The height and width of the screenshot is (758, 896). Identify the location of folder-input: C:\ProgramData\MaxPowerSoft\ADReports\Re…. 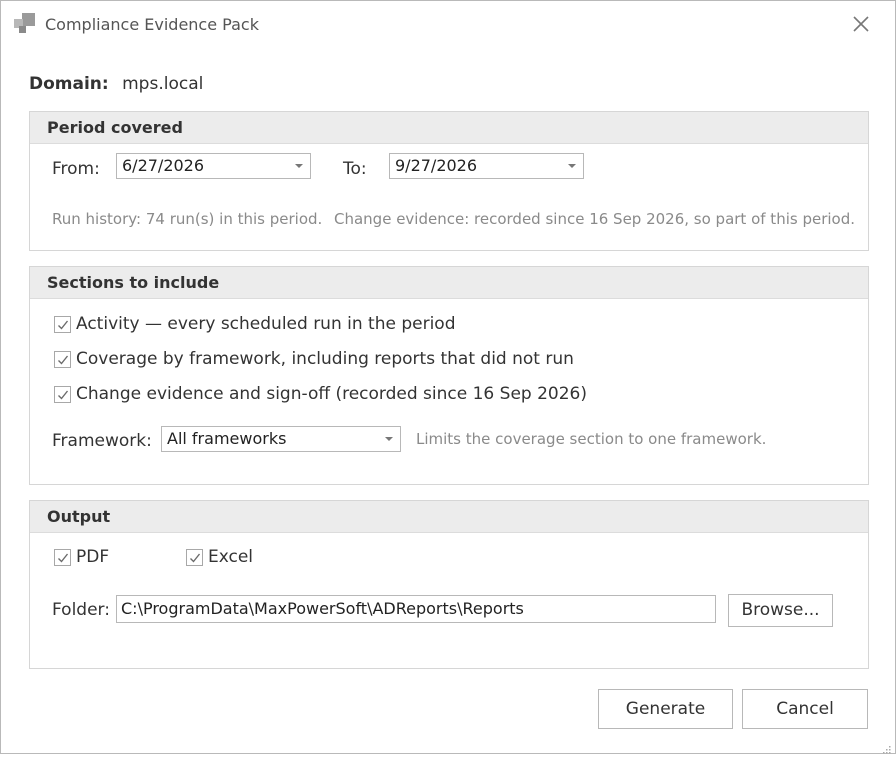
(416, 609).